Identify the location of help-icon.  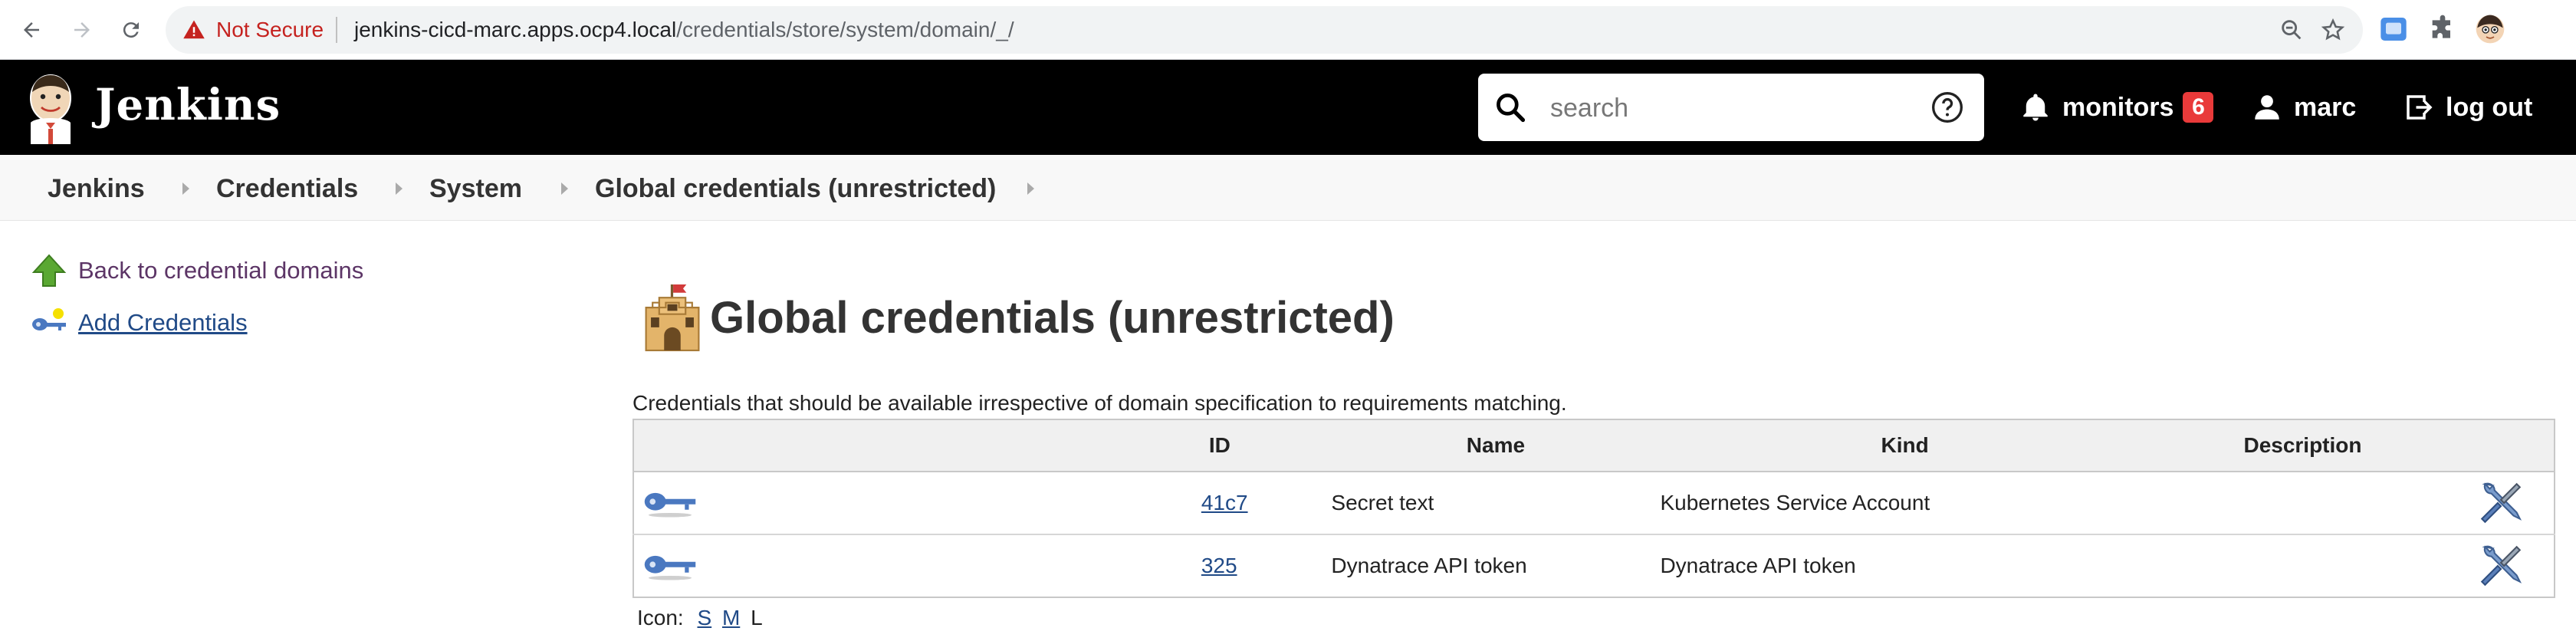
(1947, 107).